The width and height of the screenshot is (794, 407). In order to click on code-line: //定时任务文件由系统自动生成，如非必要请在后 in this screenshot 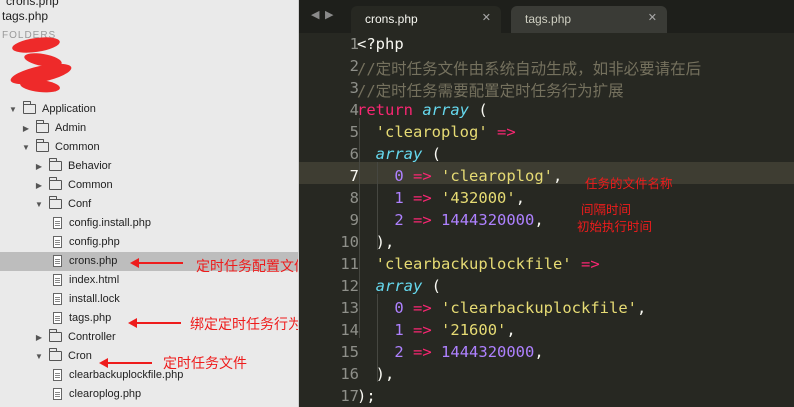, I will do `click(529, 68)`.